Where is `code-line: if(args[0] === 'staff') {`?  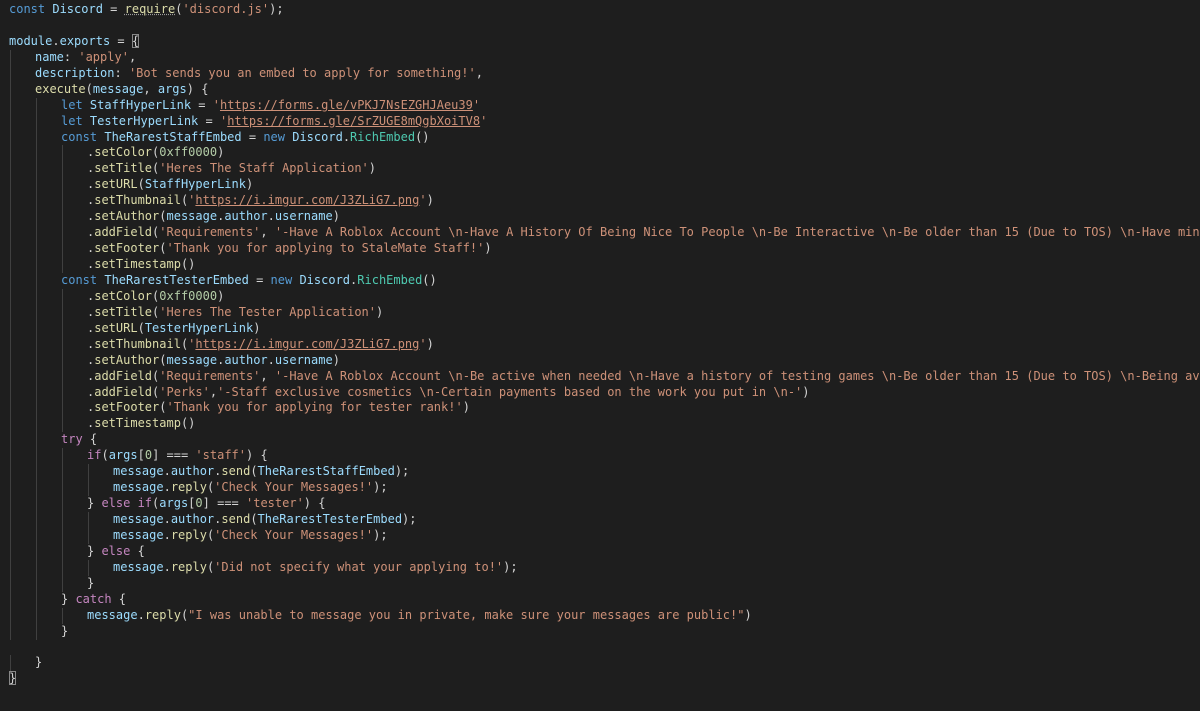
code-line: if(args[0] === 'staff') { is located at coordinates (604, 456).